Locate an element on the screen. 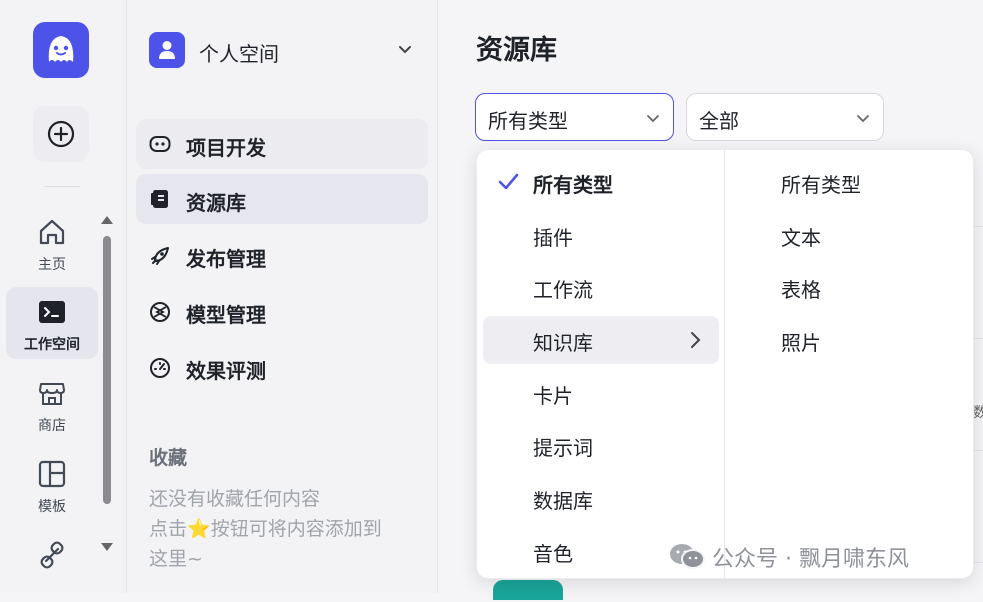 The image size is (983, 602). favorites-empty-line: 这里~ is located at coordinates (176, 559).